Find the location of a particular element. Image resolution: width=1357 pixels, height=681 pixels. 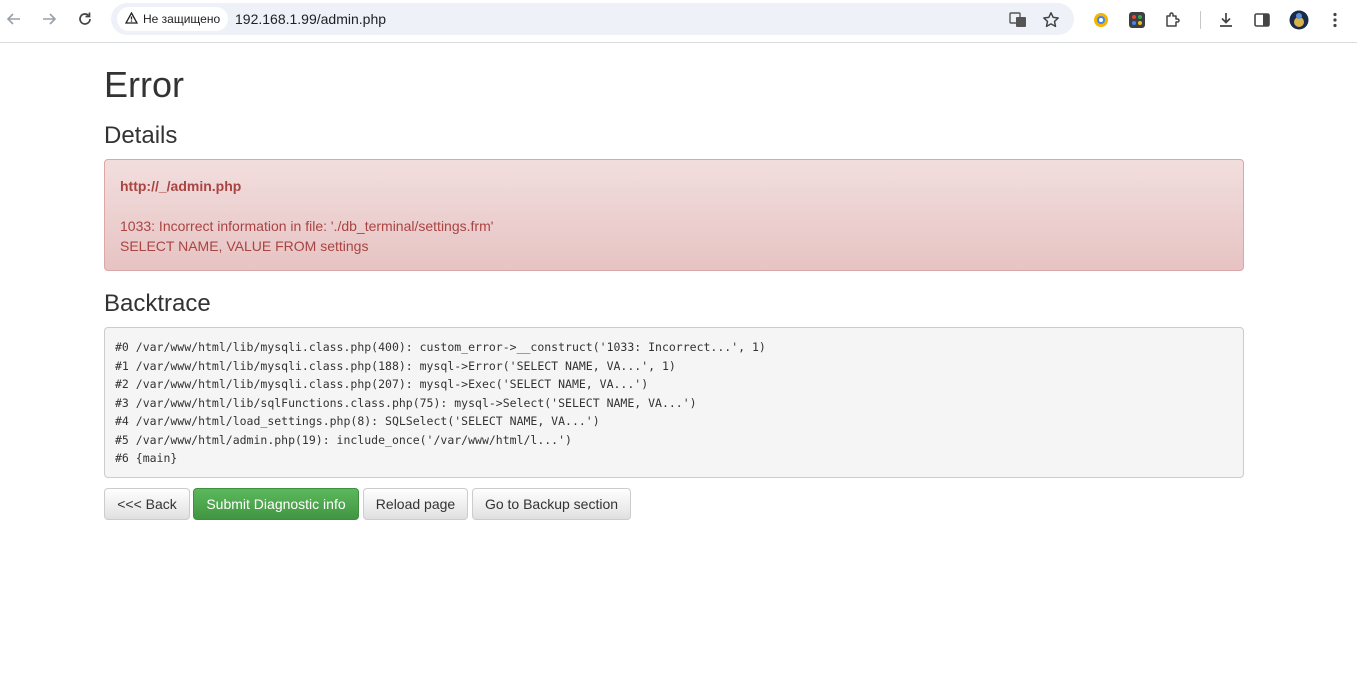

toolbar-separator is located at coordinates (1200, 20).